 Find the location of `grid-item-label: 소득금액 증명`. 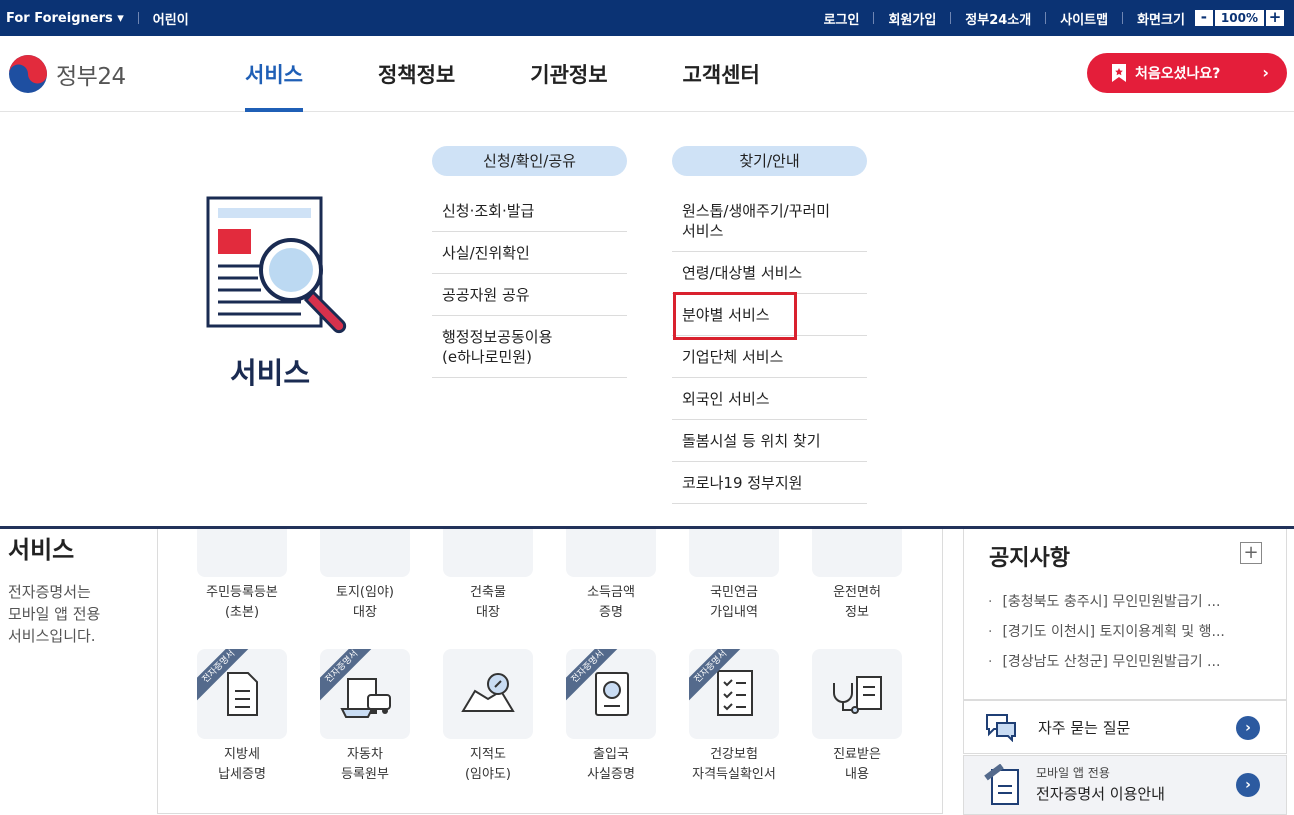

grid-item-label: 소득금액 증명 is located at coordinates (611, 602).